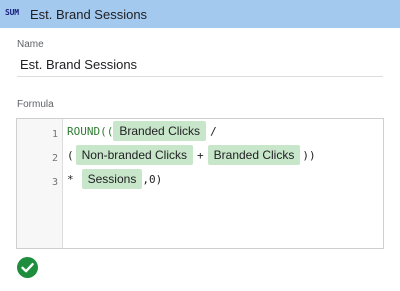 The width and height of the screenshot is (400, 291). I want to click on paren-token: )), so click(309, 155).